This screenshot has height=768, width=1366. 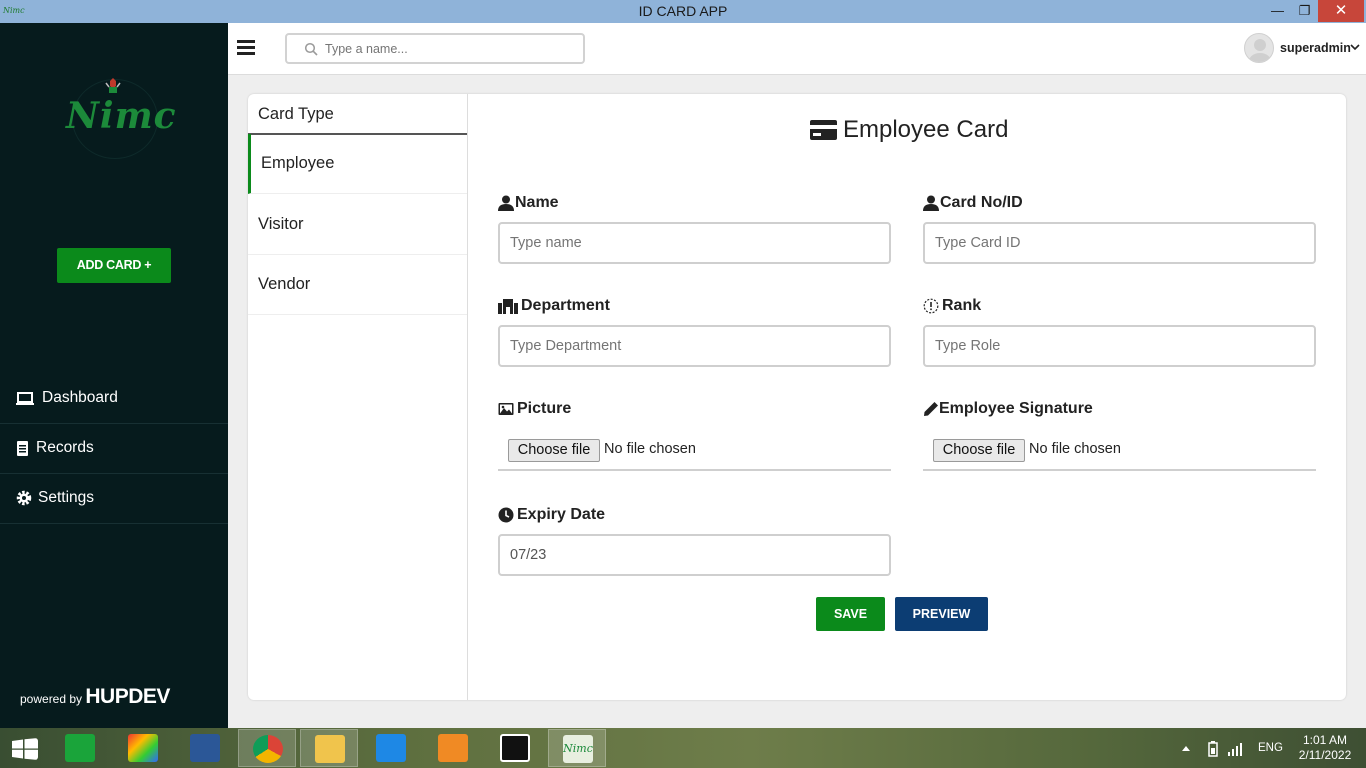 I want to click on store-icon, so click(x=80, y=748).